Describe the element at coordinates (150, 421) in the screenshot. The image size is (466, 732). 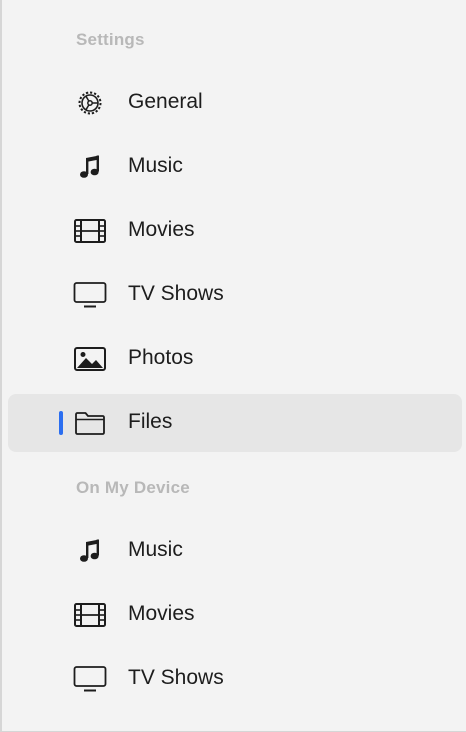
I see `sidebar-item-label: Files` at that location.